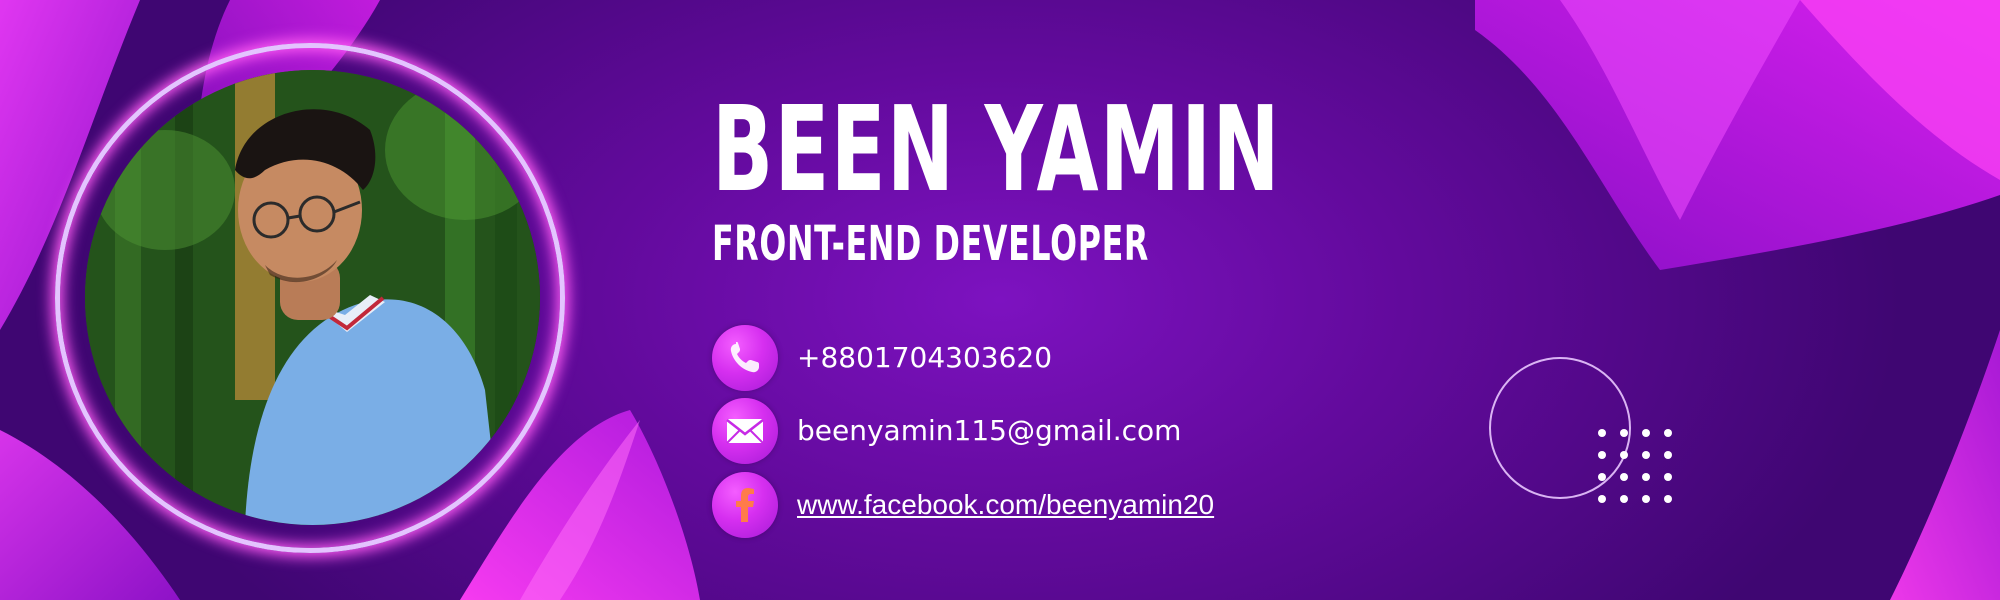 The image size is (2000, 600). What do you see at coordinates (745, 358) in the screenshot?
I see `phone-icon` at bounding box center [745, 358].